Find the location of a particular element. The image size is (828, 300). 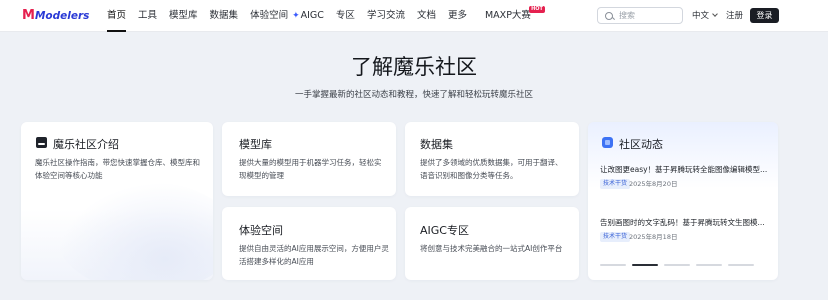

book-icon is located at coordinates (41, 142).